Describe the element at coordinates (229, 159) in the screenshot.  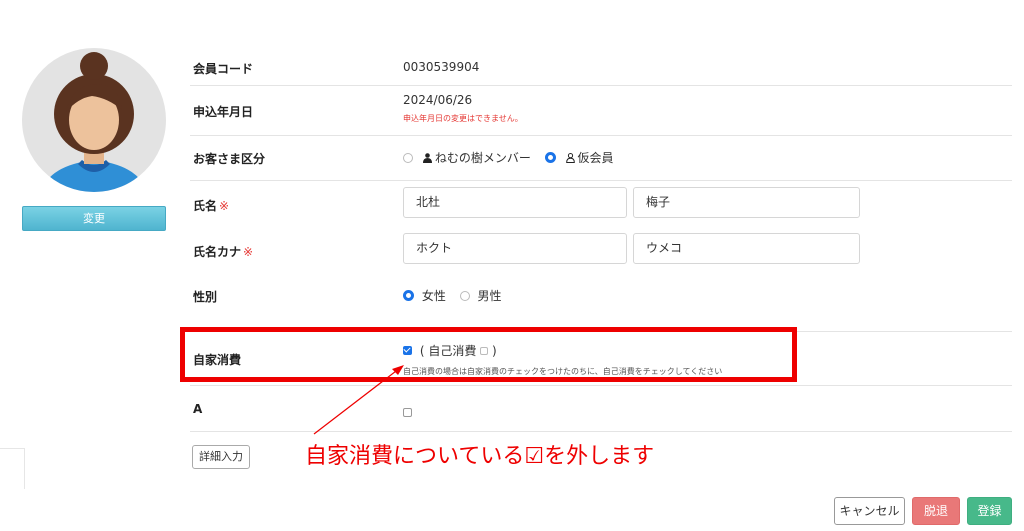
I see `customer-type-label: お客さま区分` at that location.